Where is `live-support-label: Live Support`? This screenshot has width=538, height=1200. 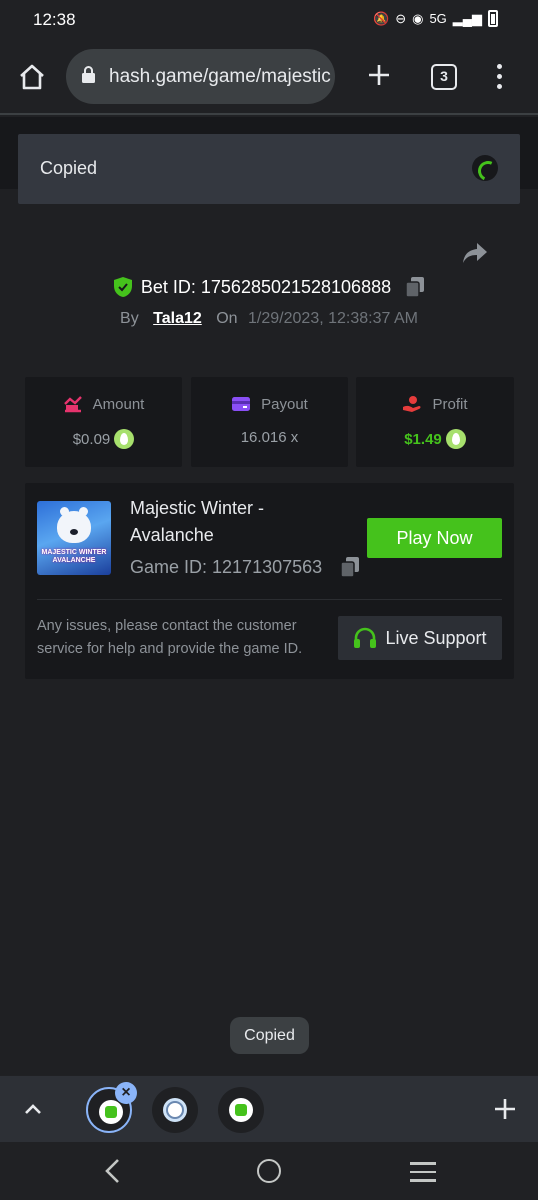 live-support-label: Live Support is located at coordinates (436, 637).